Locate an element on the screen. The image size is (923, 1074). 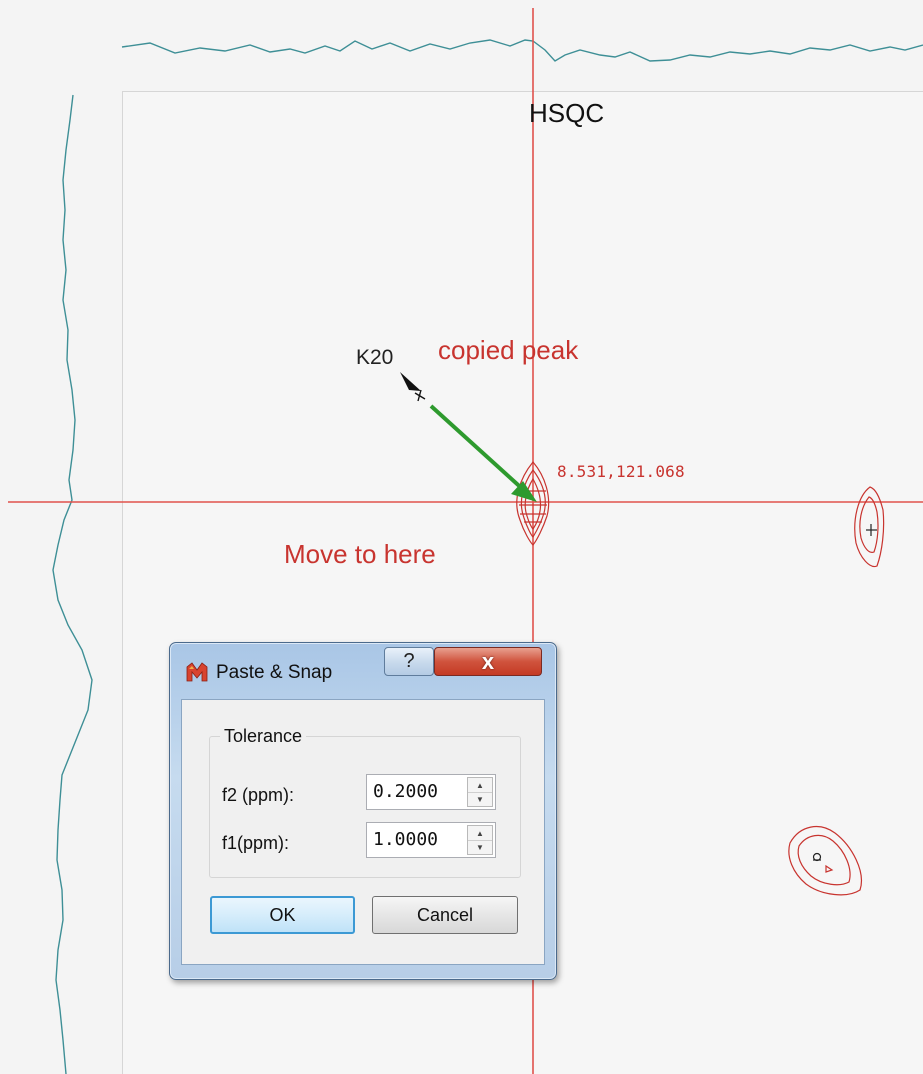
f2-ppm-spinbox: ▲ ▼ is located at coordinates (431, 792).